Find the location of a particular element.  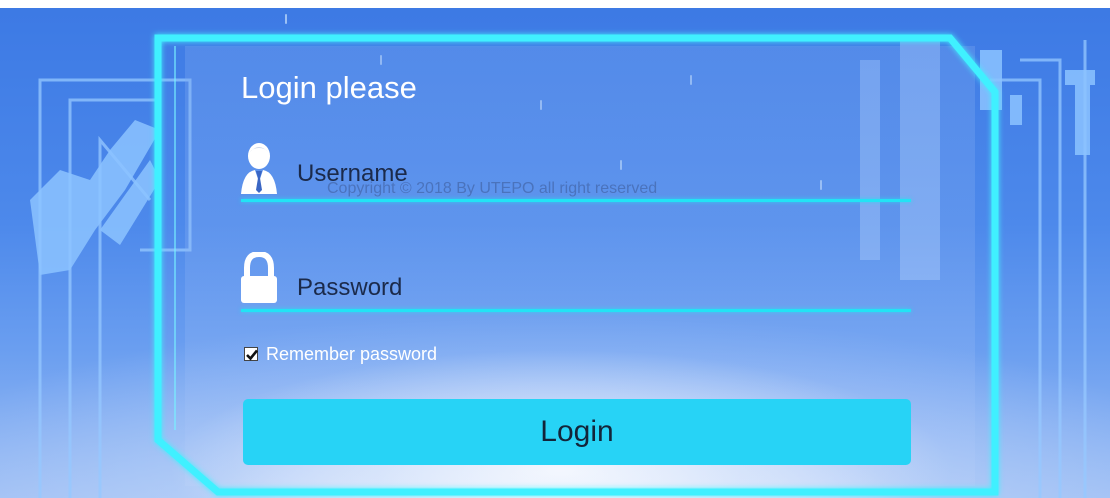

password-underline is located at coordinates (576, 310).